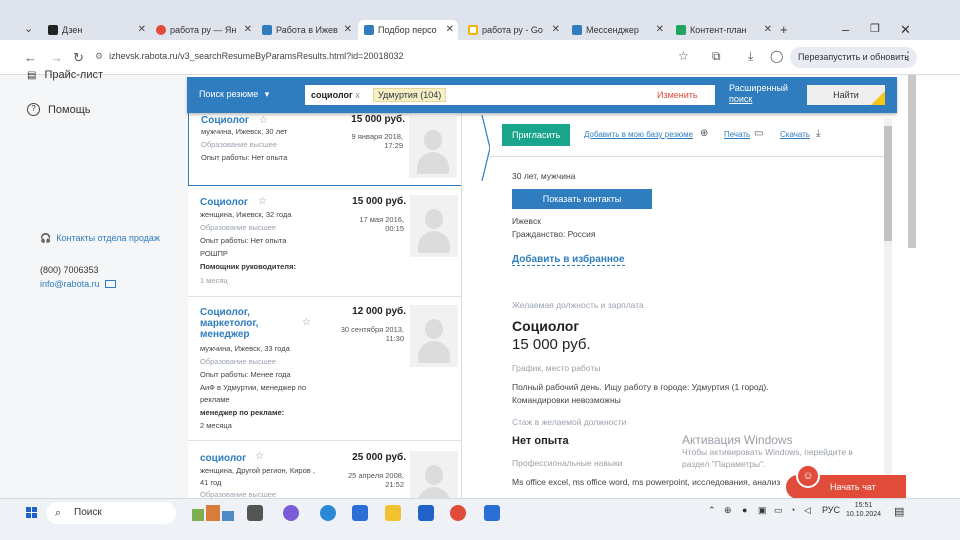 This screenshot has width=960, height=540. What do you see at coordinates (677, 95) in the screenshot?
I see `change-region-link: Изменить` at bounding box center [677, 95].